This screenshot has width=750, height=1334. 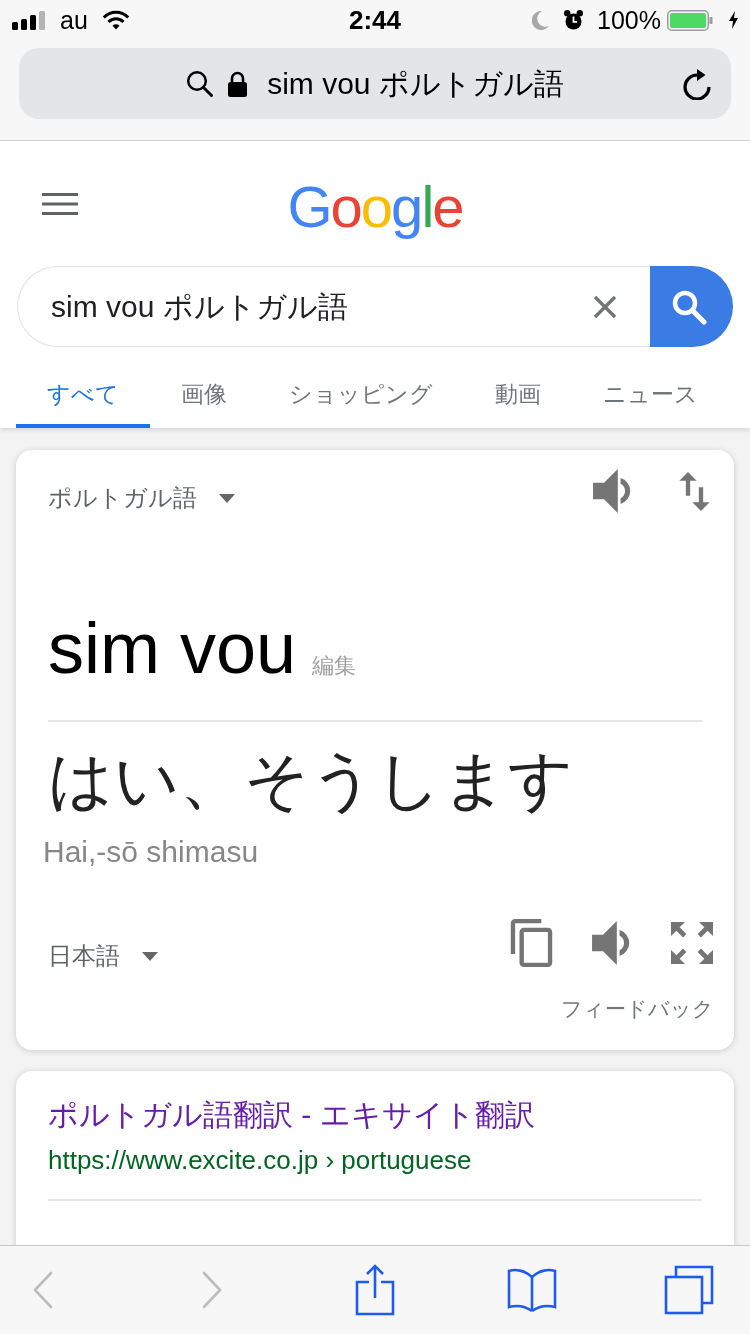 What do you see at coordinates (637, 1009) in the screenshot?
I see `feedback-link: フィードバック` at bounding box center [637, 1009].